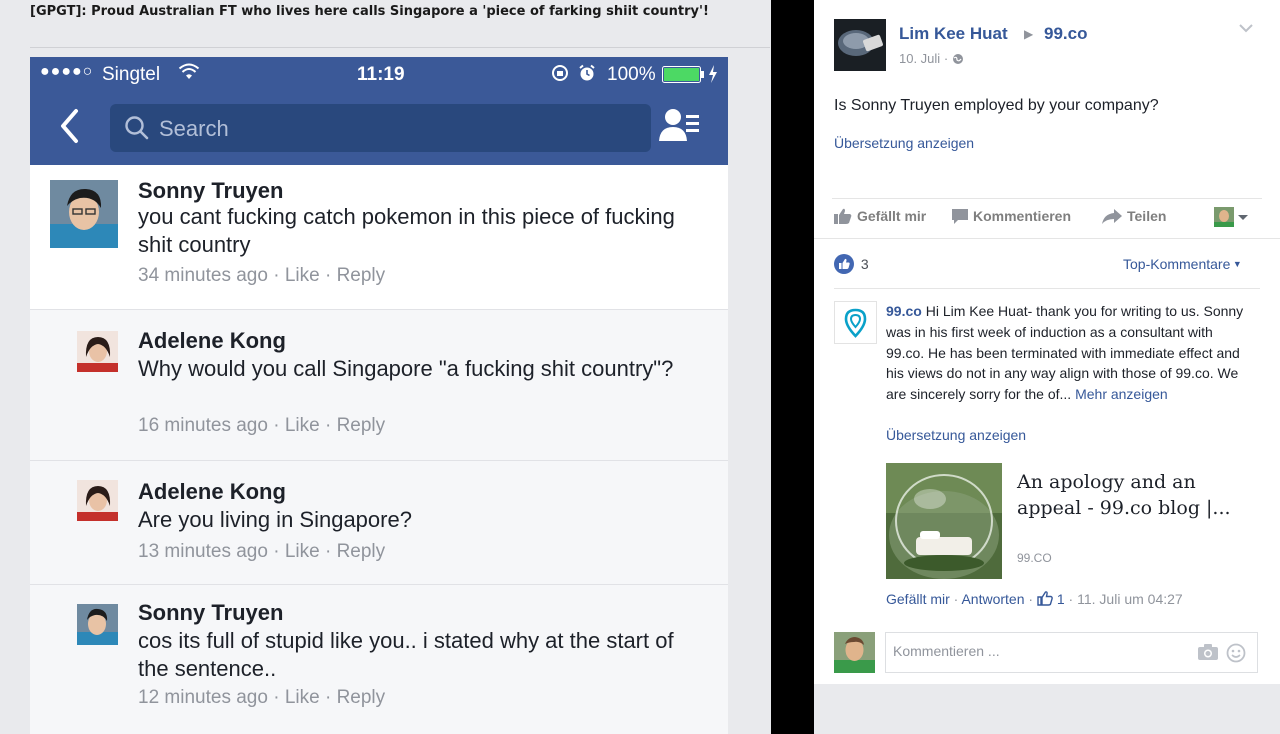 This screenshot has width=1280, height=734. Describe the element at coordinates (680, 125) in the screenshot. I see `contacts-button` at that location.